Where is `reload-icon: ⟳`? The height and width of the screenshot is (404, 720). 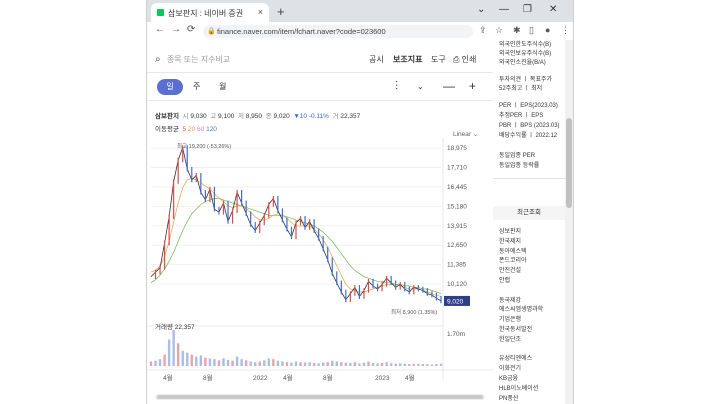 reload-icon: ⟳ is located at coordinates (191, 29).